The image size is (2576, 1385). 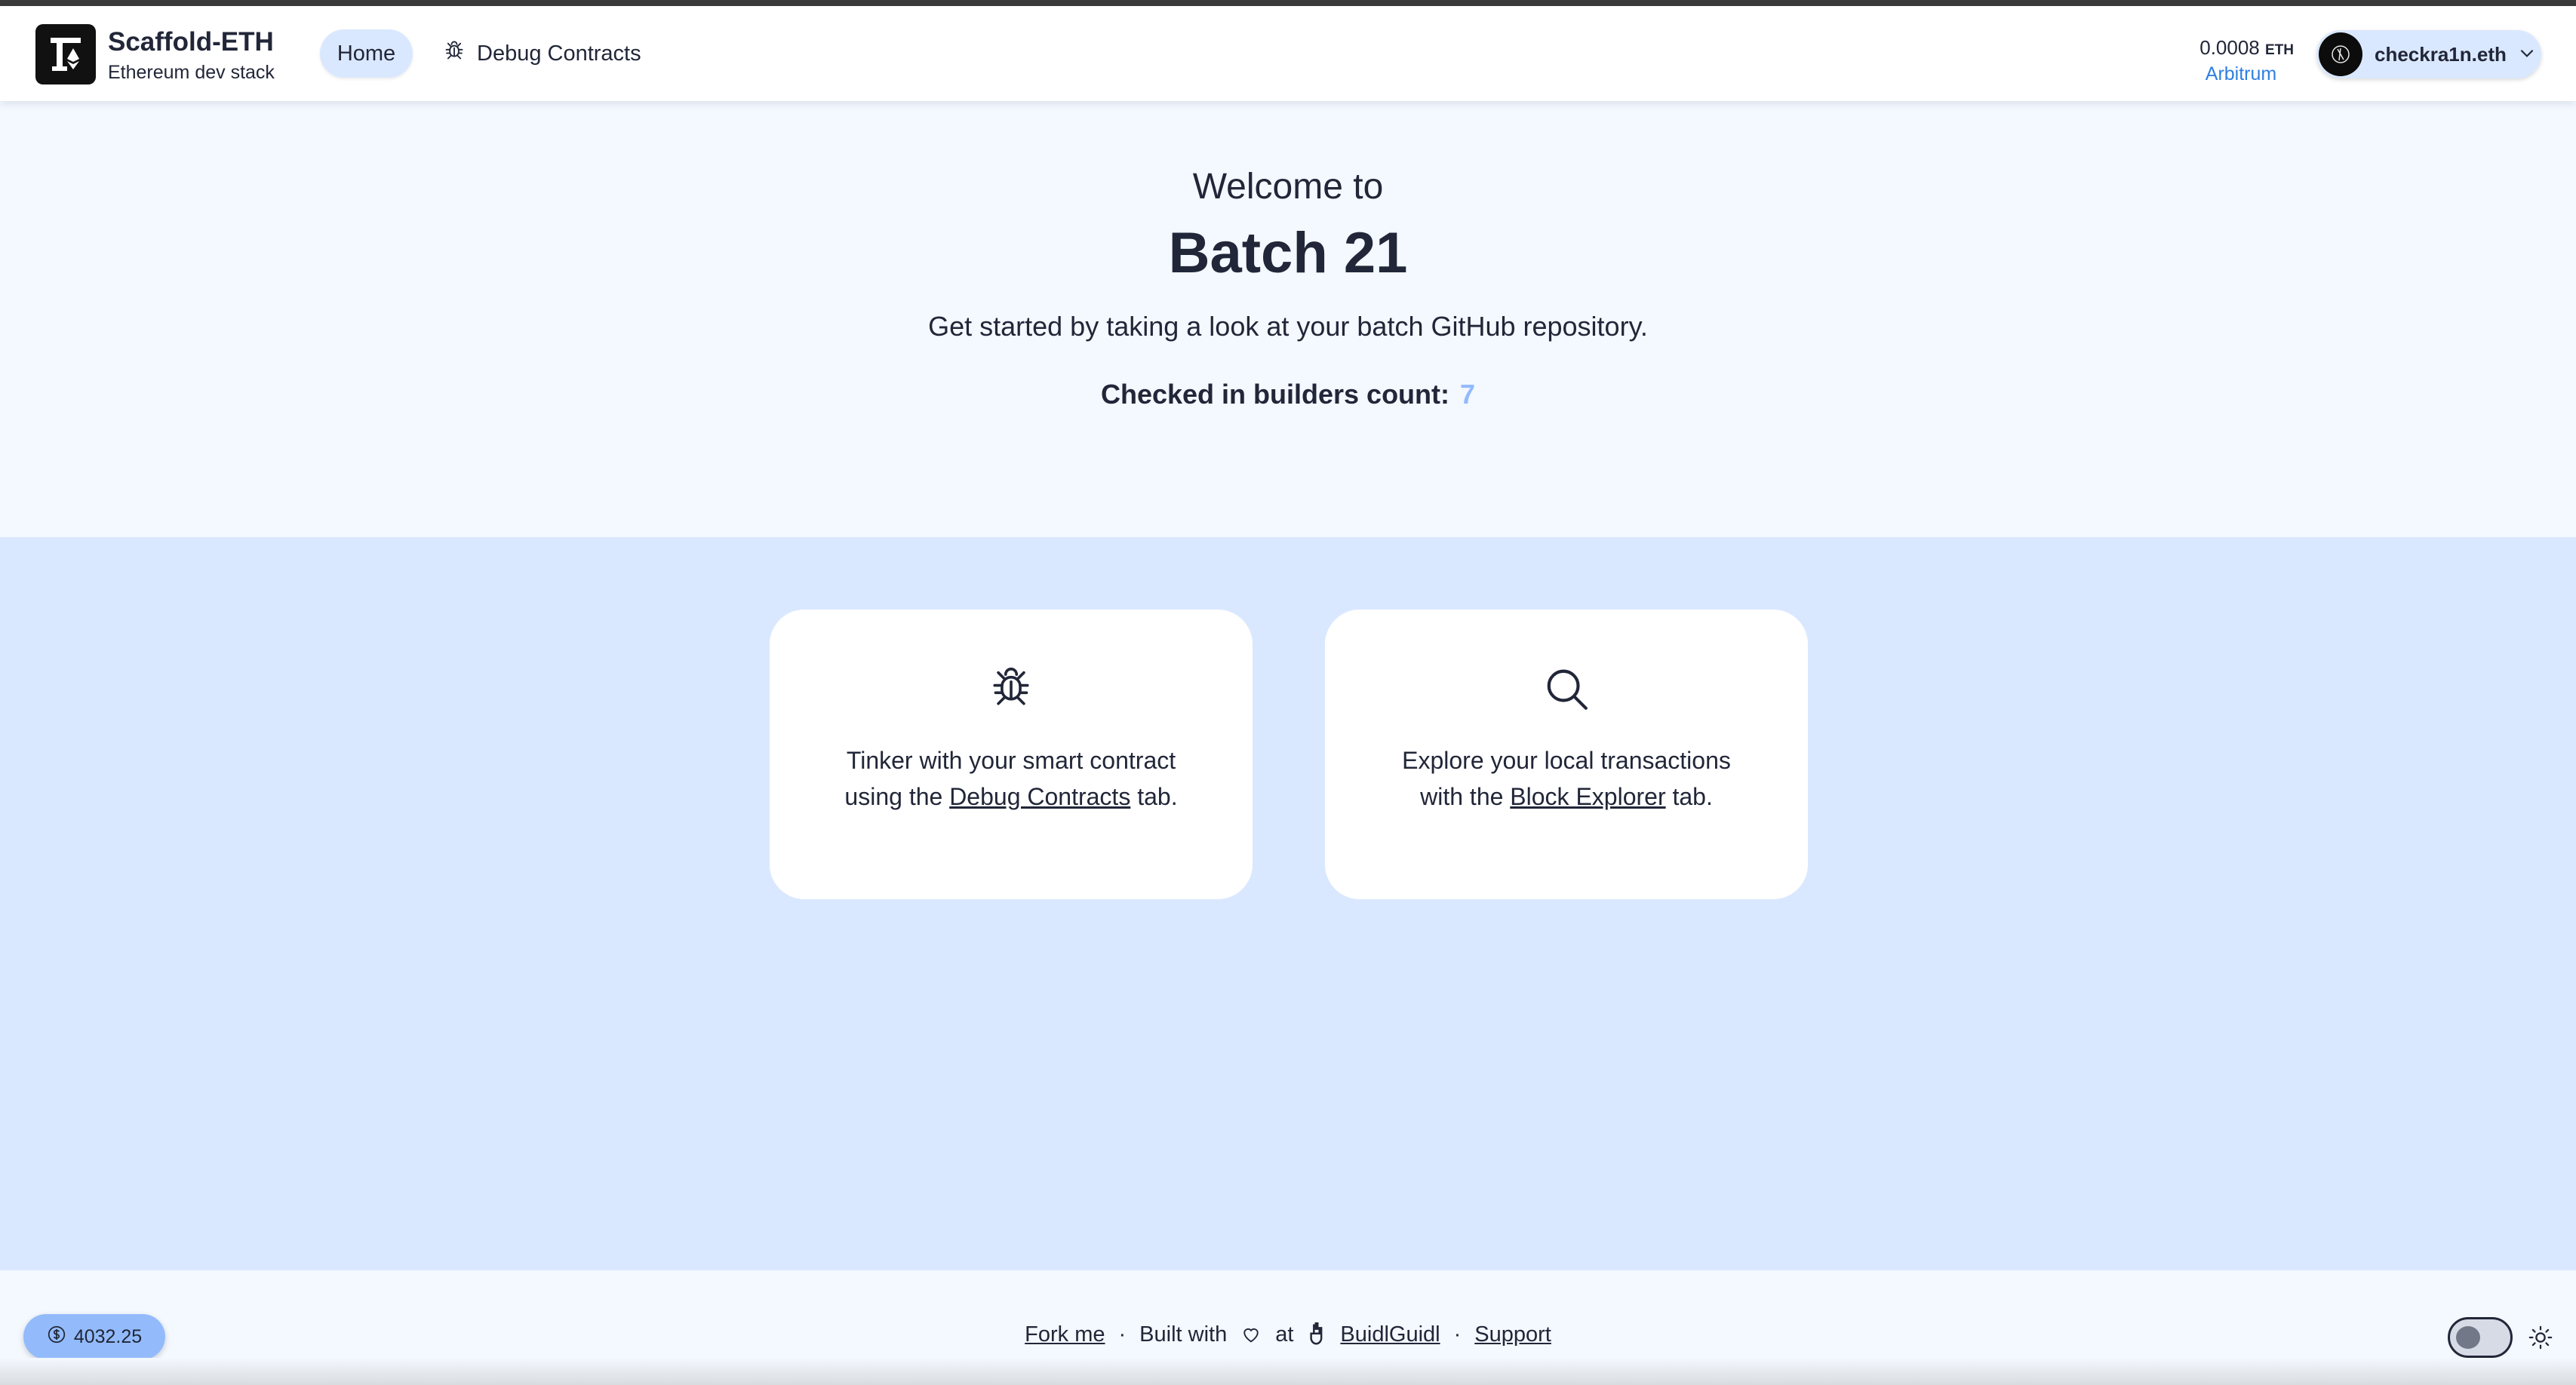 I want to click on window-bottom-edge, so click(x=1288, y=1371).